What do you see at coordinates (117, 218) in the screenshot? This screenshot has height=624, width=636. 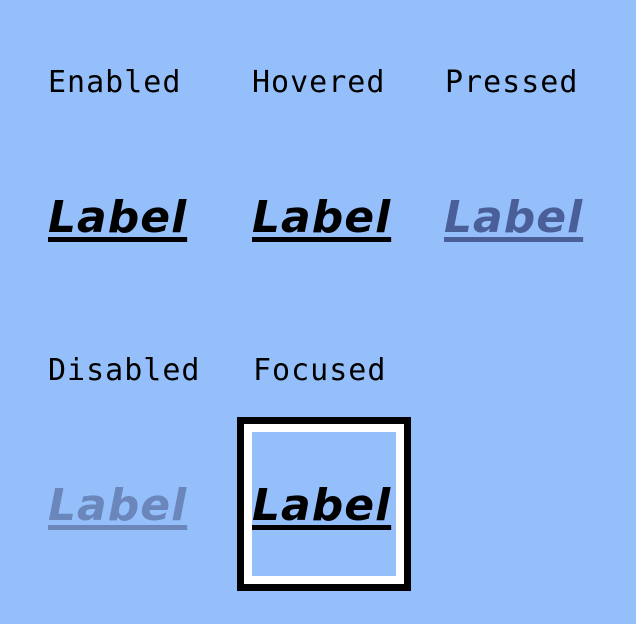 I see `enabled-label-link: Label` at bounding box center [117, 218].